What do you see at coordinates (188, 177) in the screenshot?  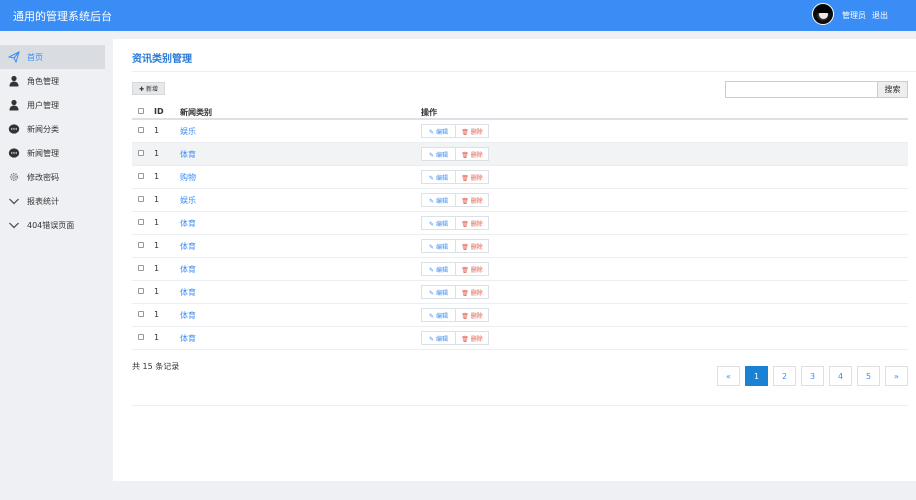 I see `row-category-link: 购物` at bounding box center [188, 177].